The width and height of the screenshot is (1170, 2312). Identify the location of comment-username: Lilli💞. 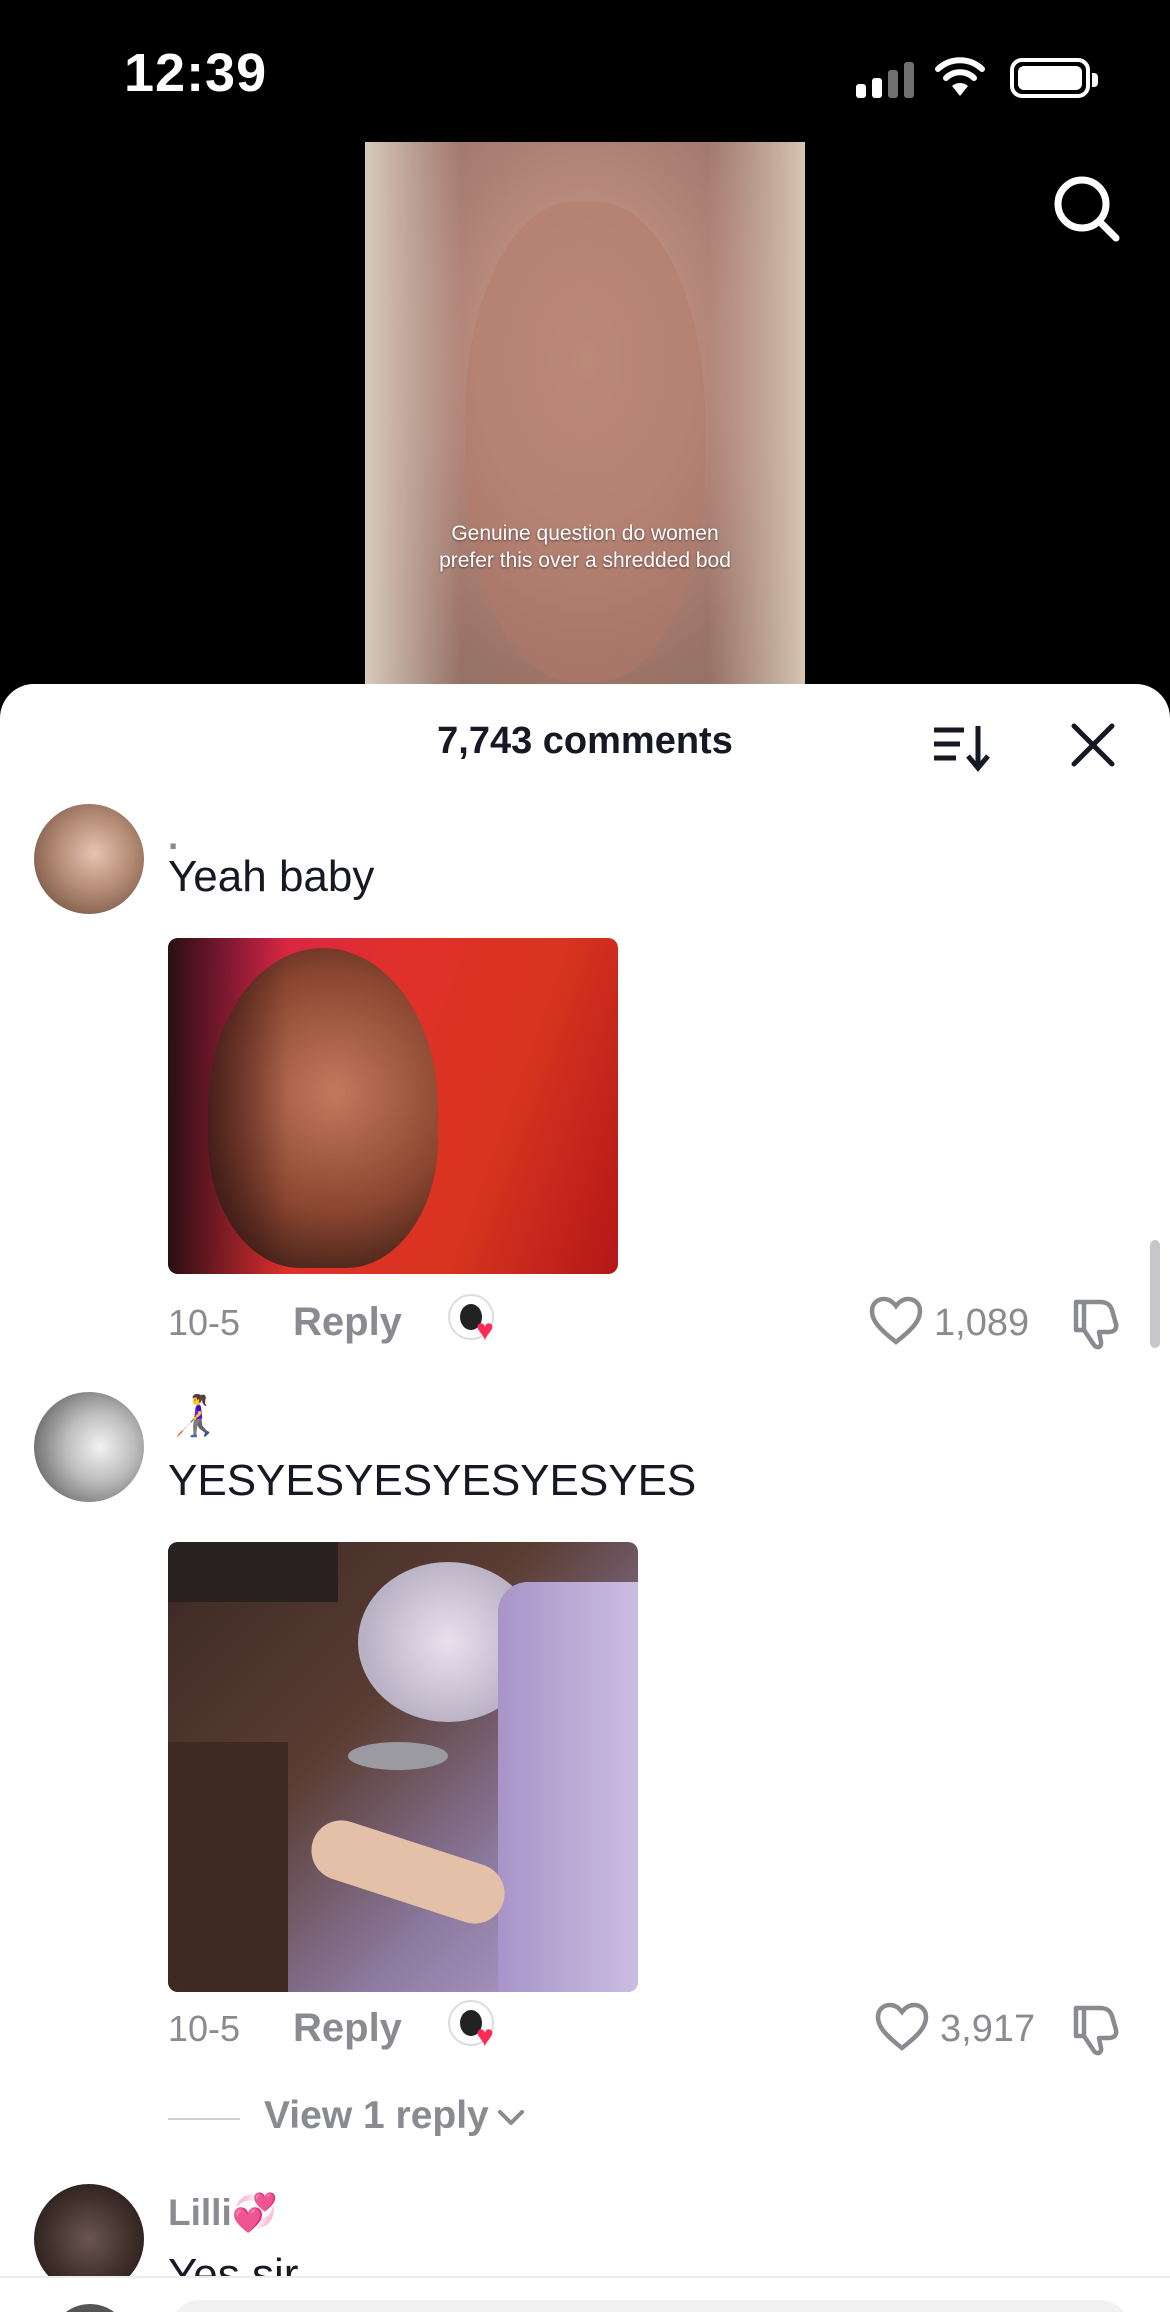
(223, 2213).